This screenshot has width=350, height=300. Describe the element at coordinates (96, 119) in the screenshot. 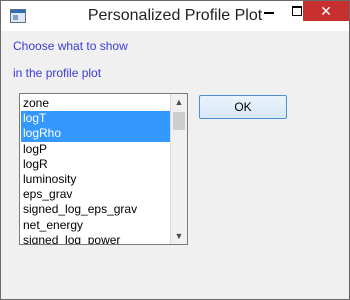

I see `list-item: logT` at that location.